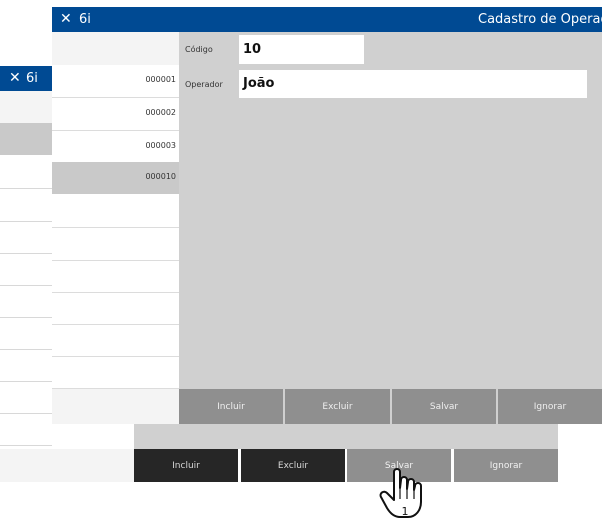 This screenshot has width=602, height=522. Describe the element at coordinates (413, 84) in the screenshot. I see `operador-field: João` at that location.